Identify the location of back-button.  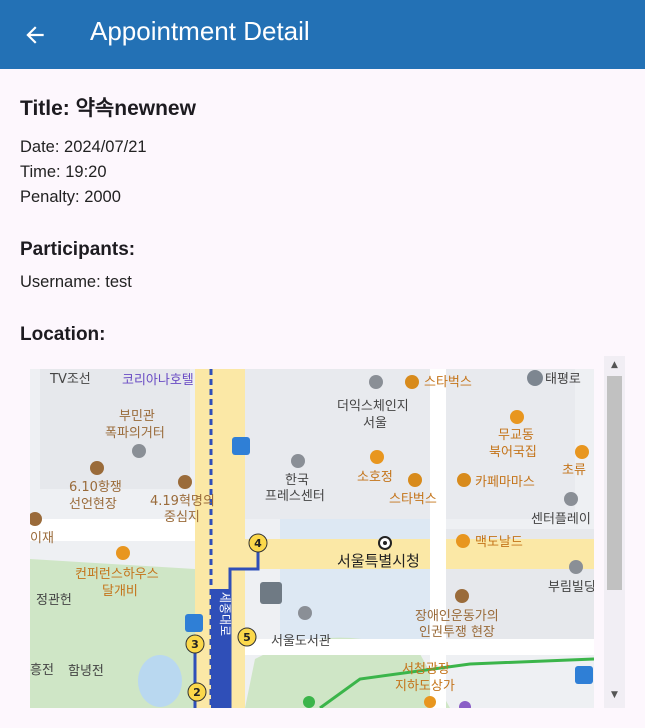
(35, 35).